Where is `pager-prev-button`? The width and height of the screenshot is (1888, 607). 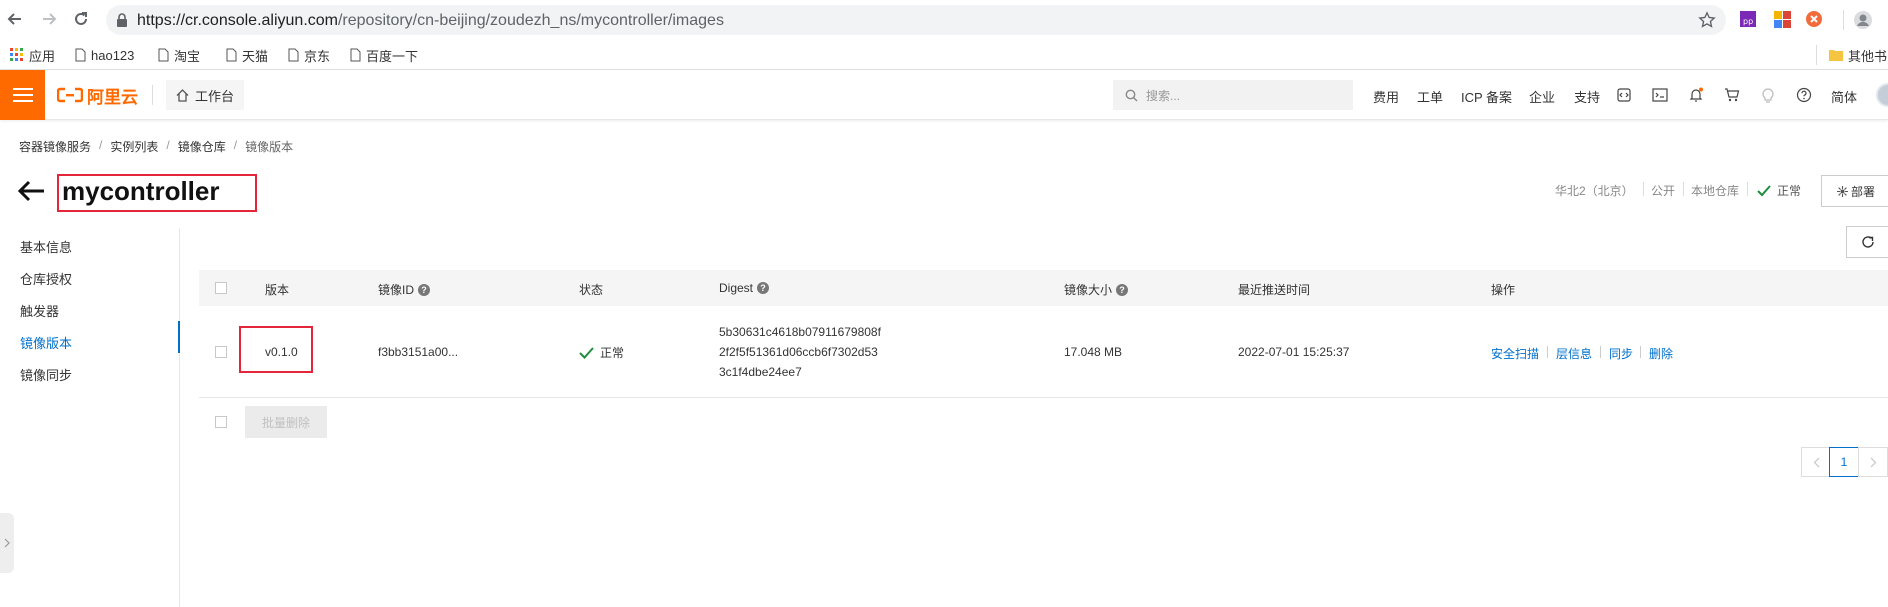 pager-prev-button is located at coordinates (1816, 462).